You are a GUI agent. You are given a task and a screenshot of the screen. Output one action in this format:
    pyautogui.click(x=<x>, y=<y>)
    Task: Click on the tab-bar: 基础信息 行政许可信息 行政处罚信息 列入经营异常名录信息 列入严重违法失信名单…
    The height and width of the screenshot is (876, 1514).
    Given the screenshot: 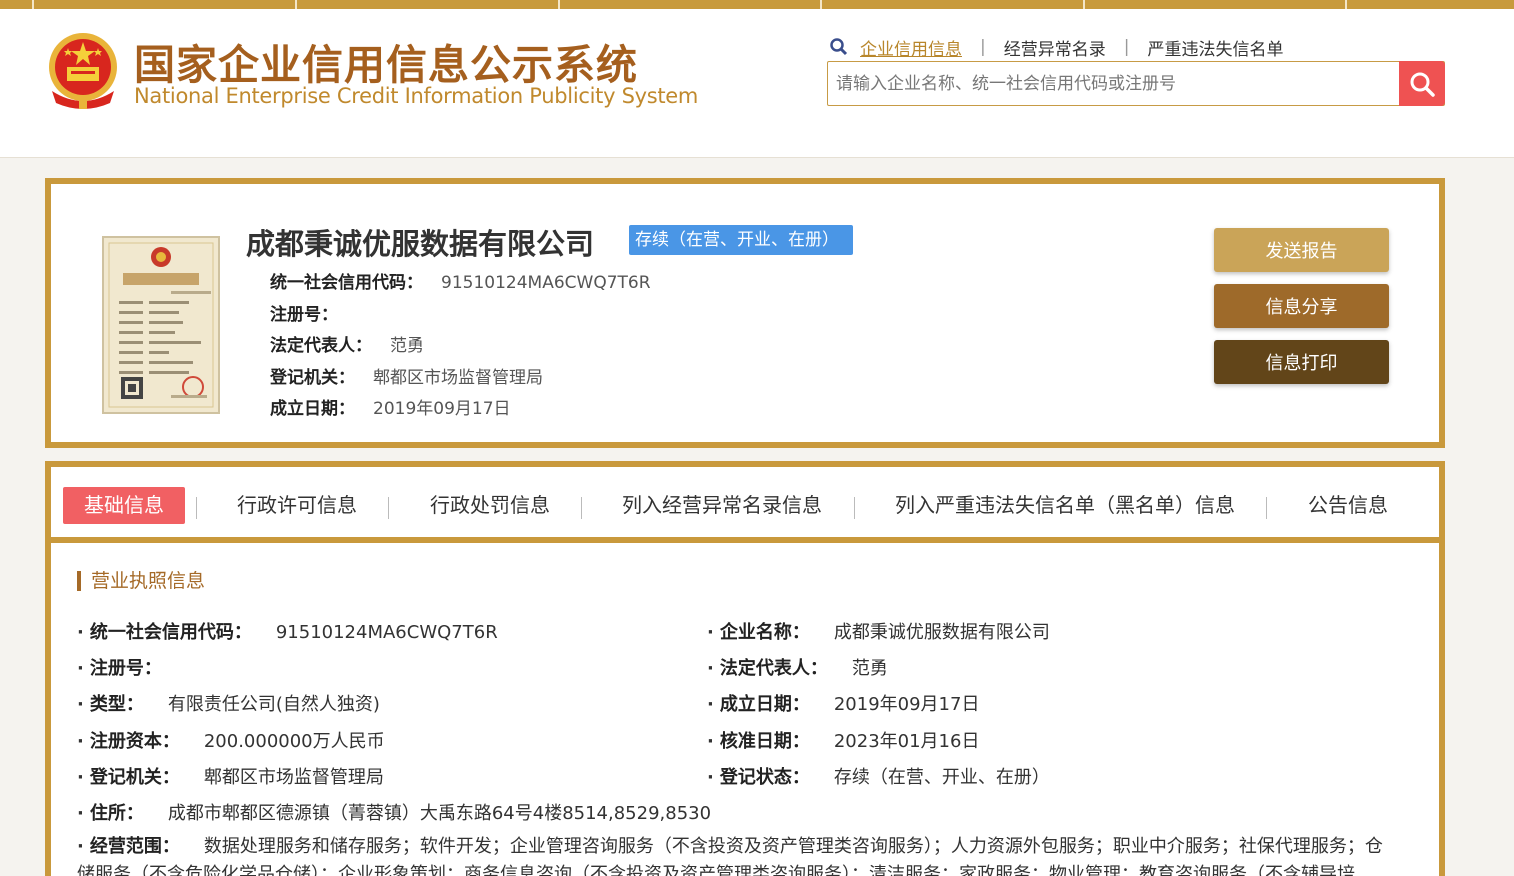 What is the action you would take?
    pyautogui.click(x=745, y=502)
    